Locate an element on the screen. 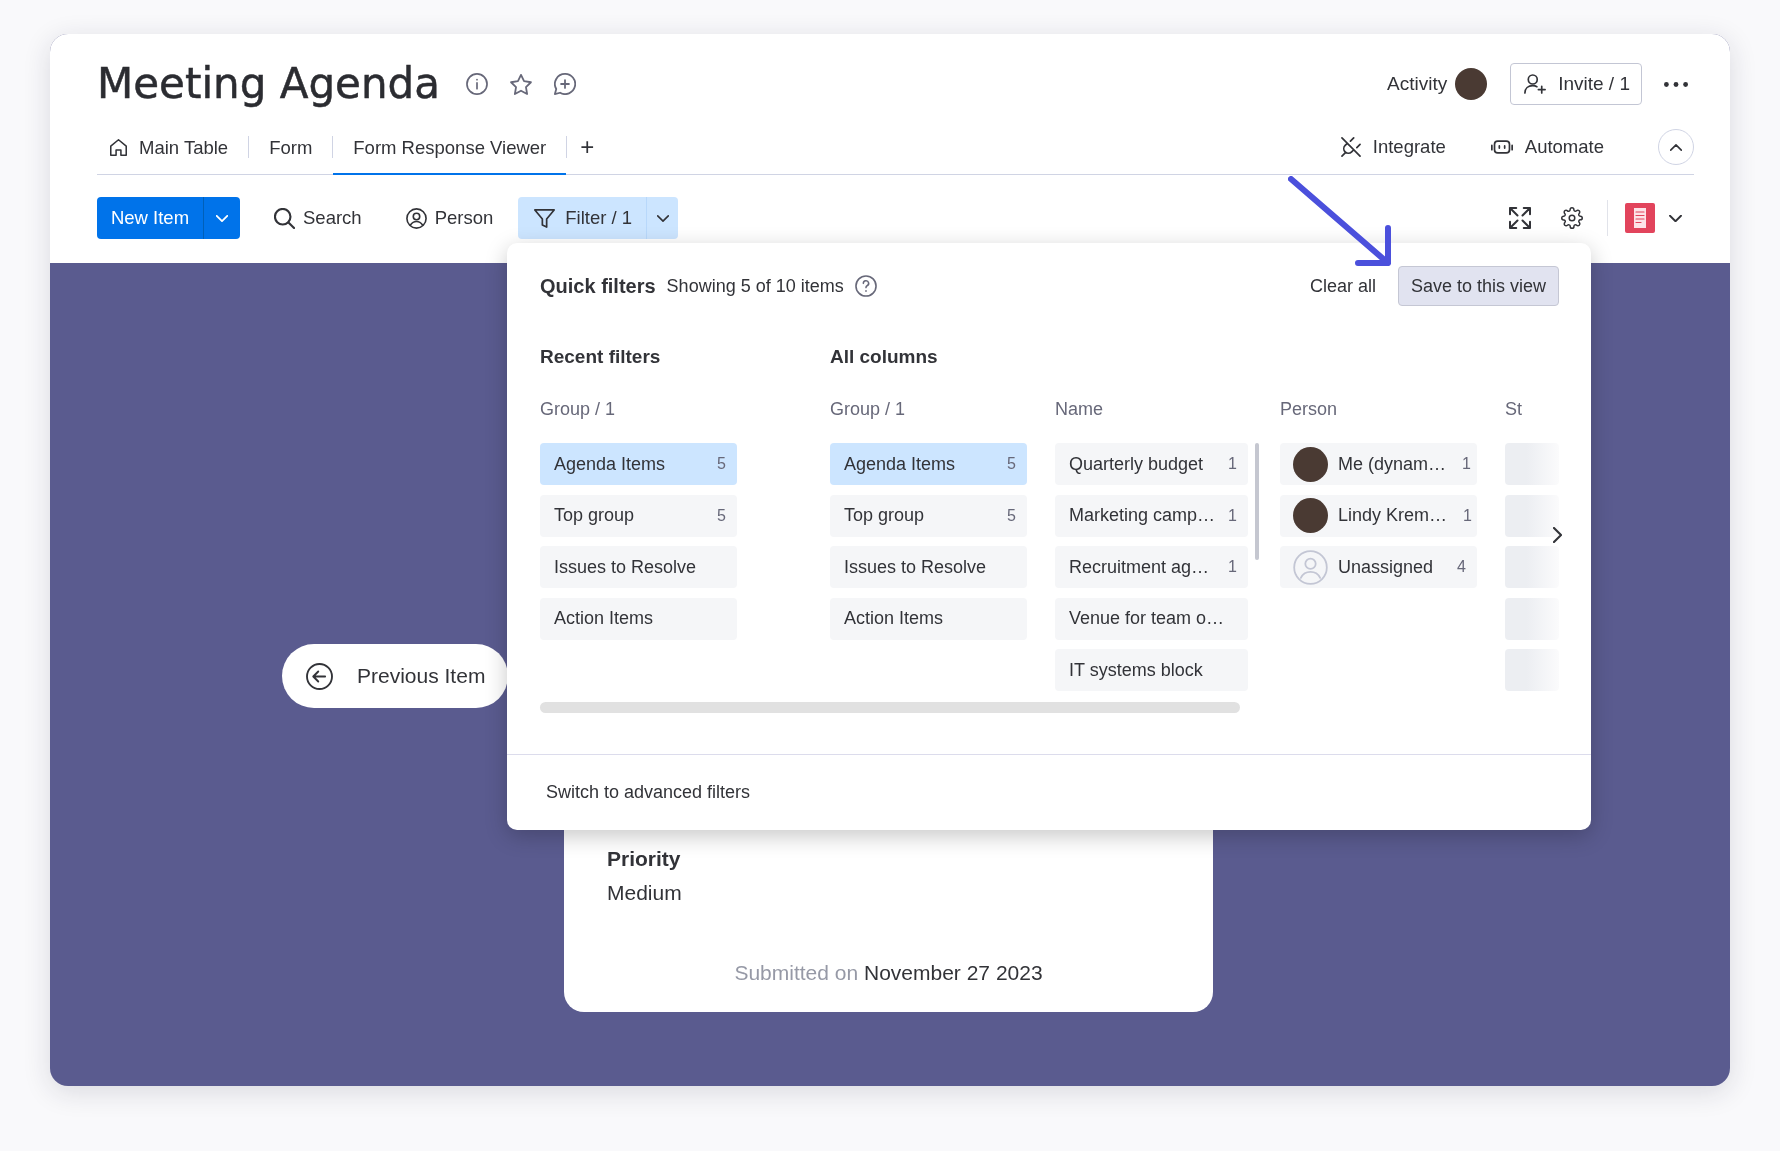  filter-icon is located at coordinates (545, 218).